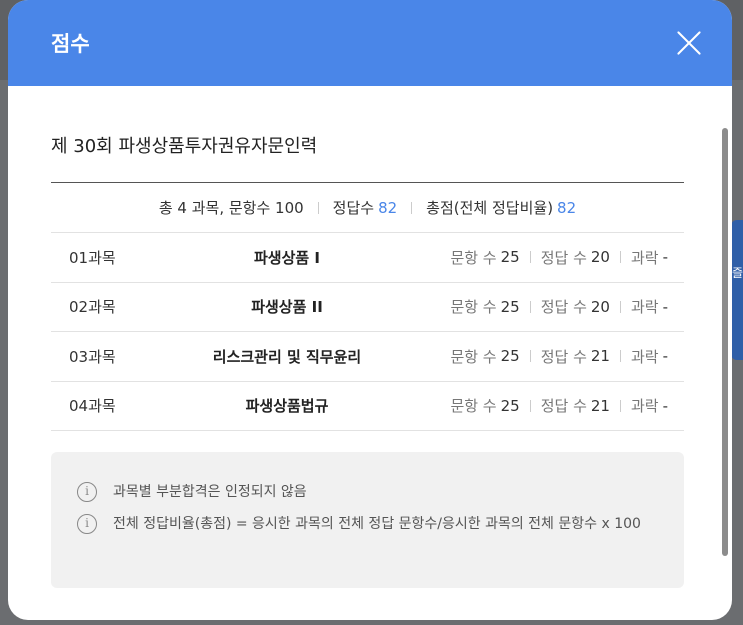 The width and height of the screenshot is (743, 625). I want to click on modal-scrollbar, so click(725, 342).